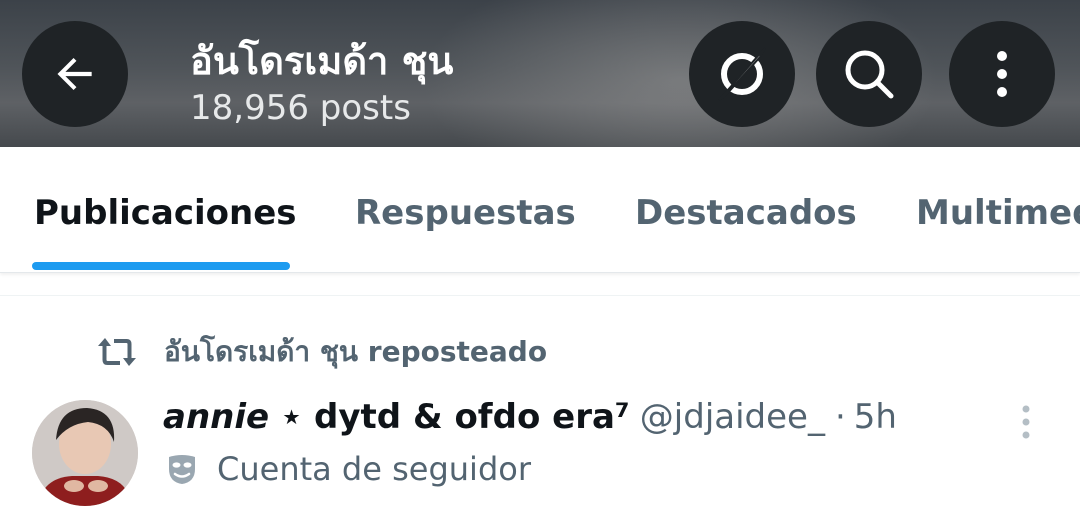 The image size is (1080, 510). I want to click on repost-context: อันโดรเมด้า ชุน reposteado, so click(321, 352).